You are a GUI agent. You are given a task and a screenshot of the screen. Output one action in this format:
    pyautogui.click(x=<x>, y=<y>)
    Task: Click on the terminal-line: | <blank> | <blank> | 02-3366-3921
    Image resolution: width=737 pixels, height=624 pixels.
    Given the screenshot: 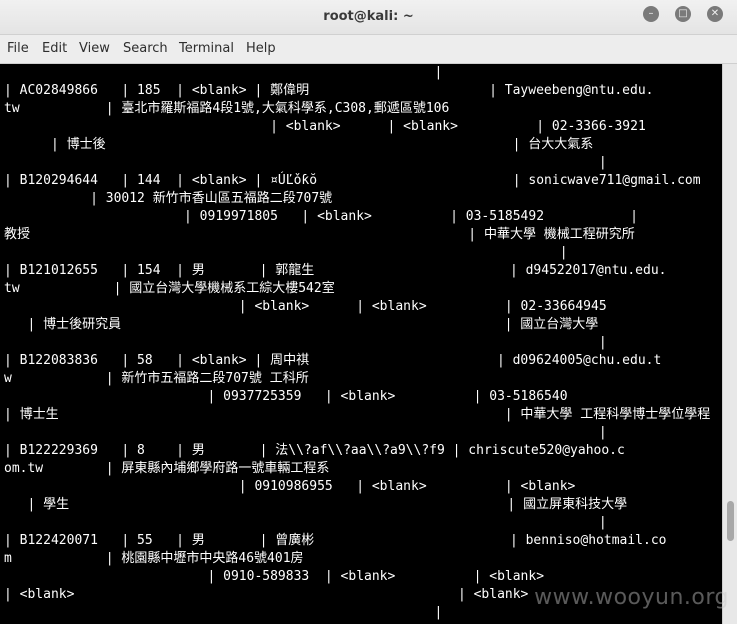 What is the action you would take?
    pyautogui.click(x=325, y=126)
    